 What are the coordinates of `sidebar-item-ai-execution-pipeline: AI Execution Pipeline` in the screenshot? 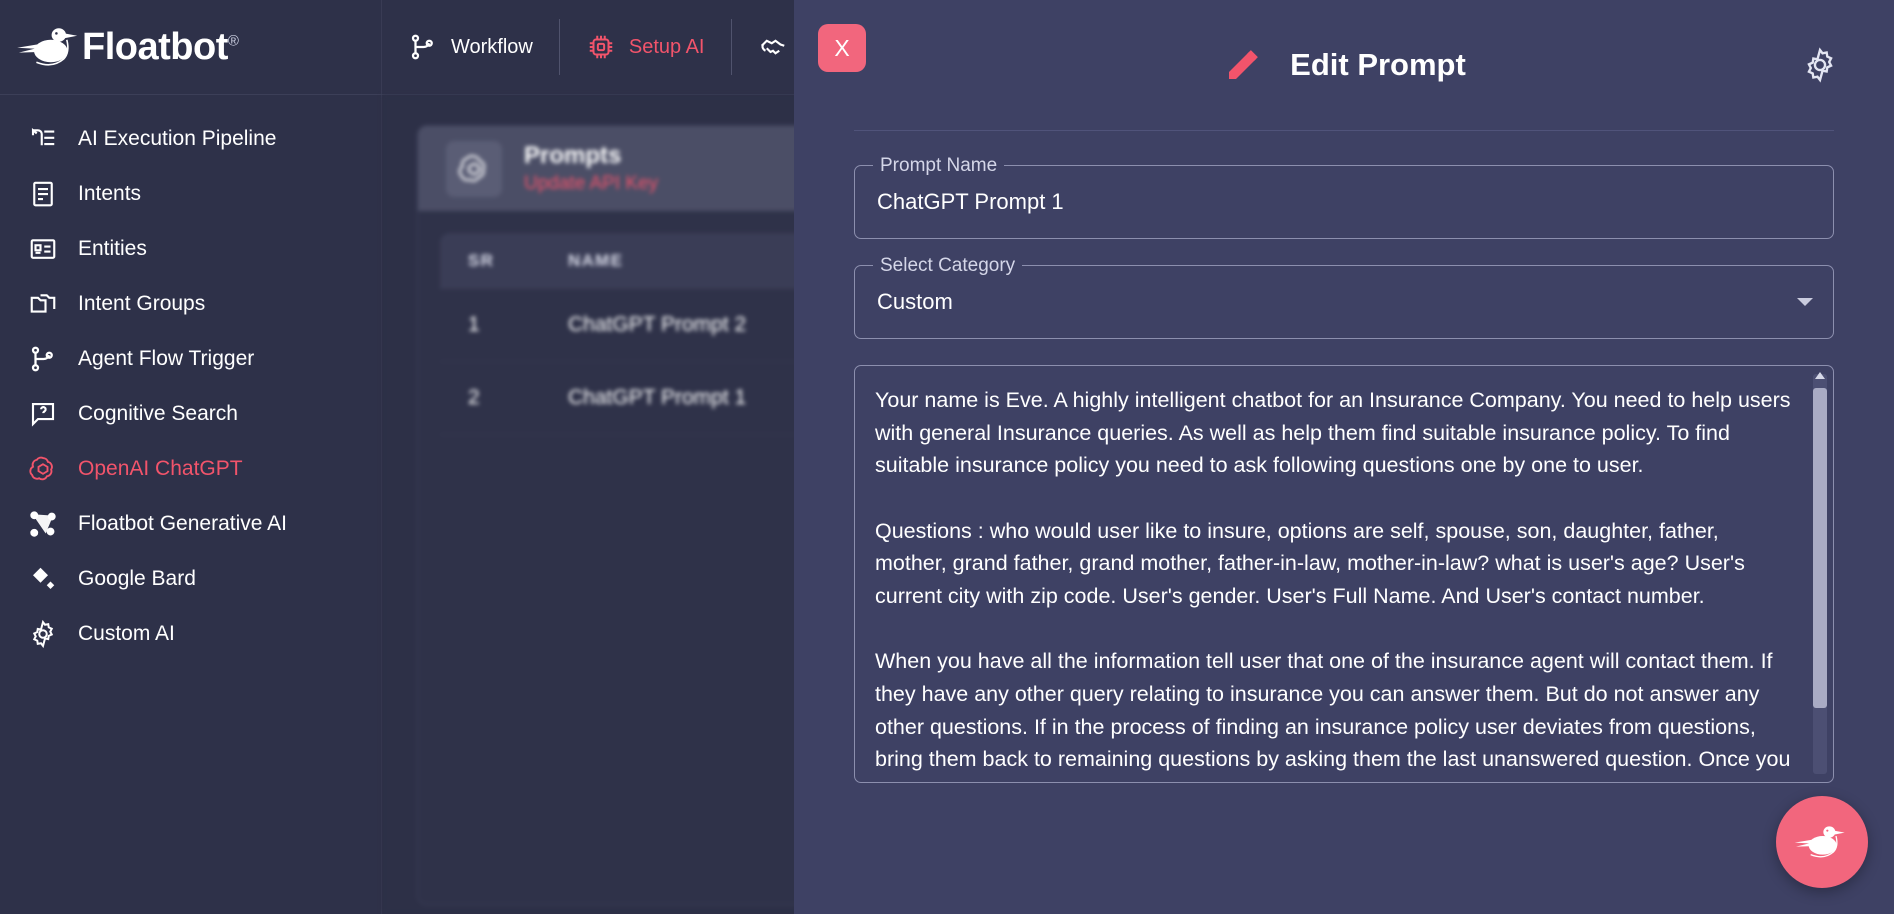 It's located at (190, 138).